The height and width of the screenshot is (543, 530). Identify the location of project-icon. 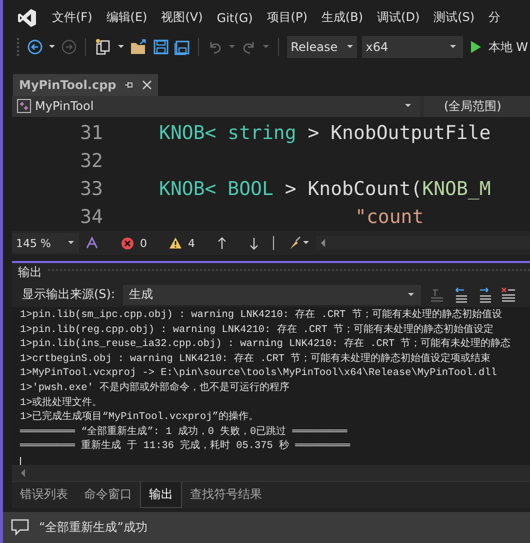
(24, 106).